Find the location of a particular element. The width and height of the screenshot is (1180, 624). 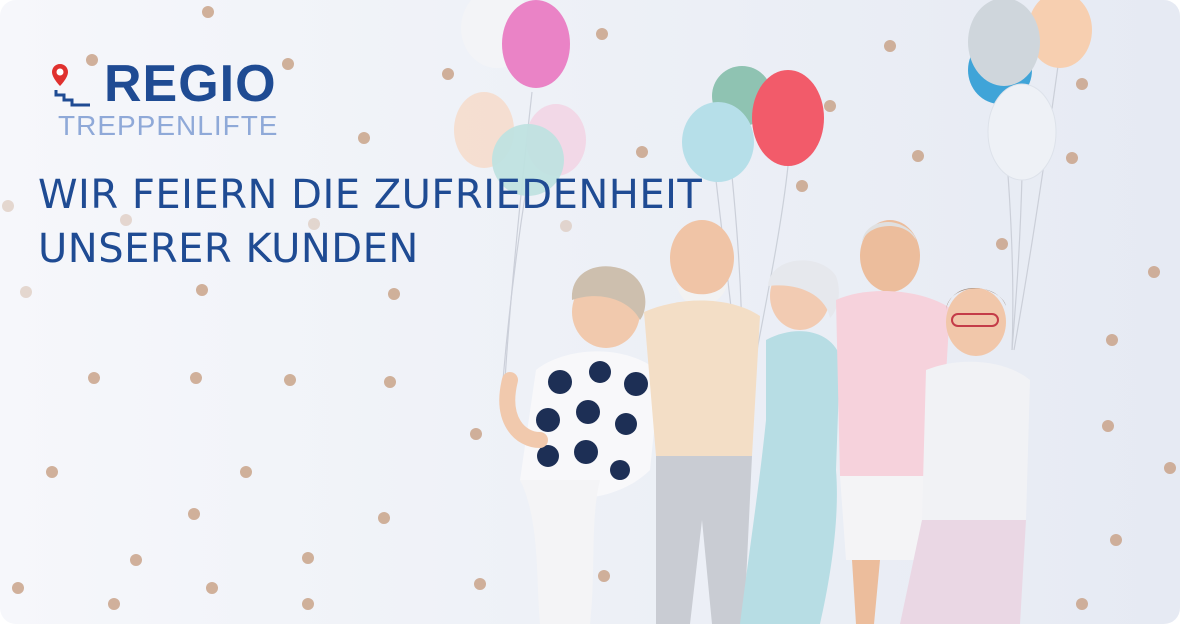

headline-line-1: WIR FEIERN DIE ZUFRIEDENHEIT is located at coordinates (370, 195).